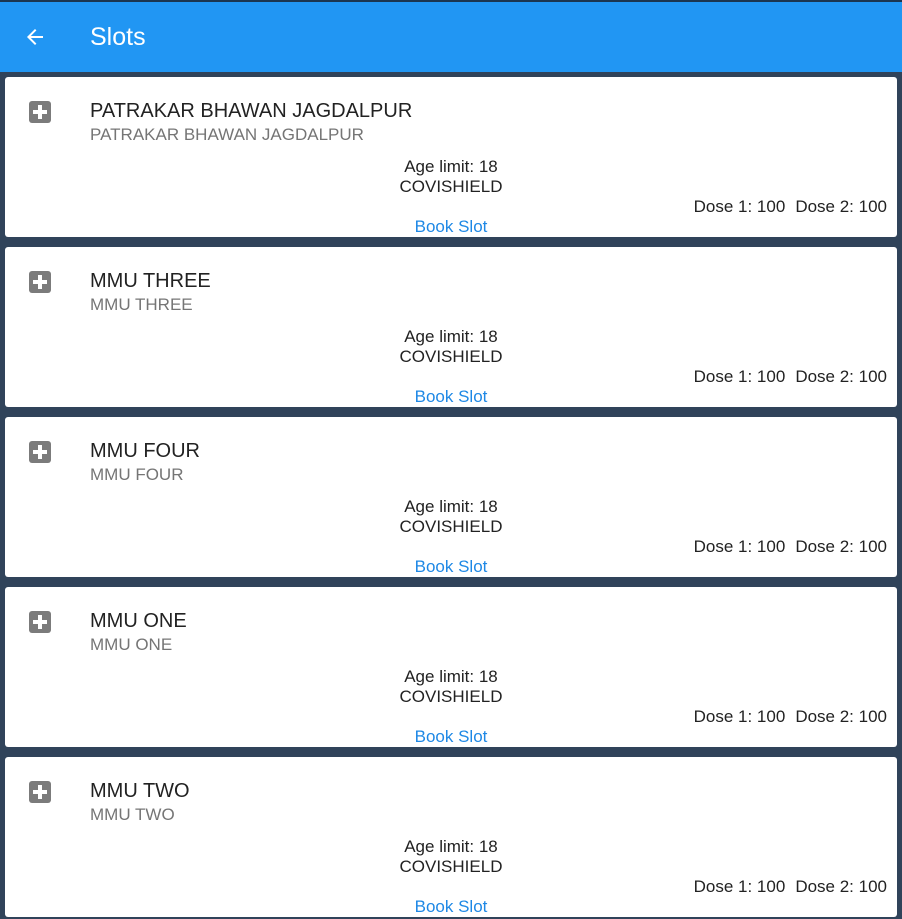 This screenshot has width=902, height=919. Describe the element at coordinates (131, 644) in the screenshot. I see `center-address: MMU ONE` at that location.